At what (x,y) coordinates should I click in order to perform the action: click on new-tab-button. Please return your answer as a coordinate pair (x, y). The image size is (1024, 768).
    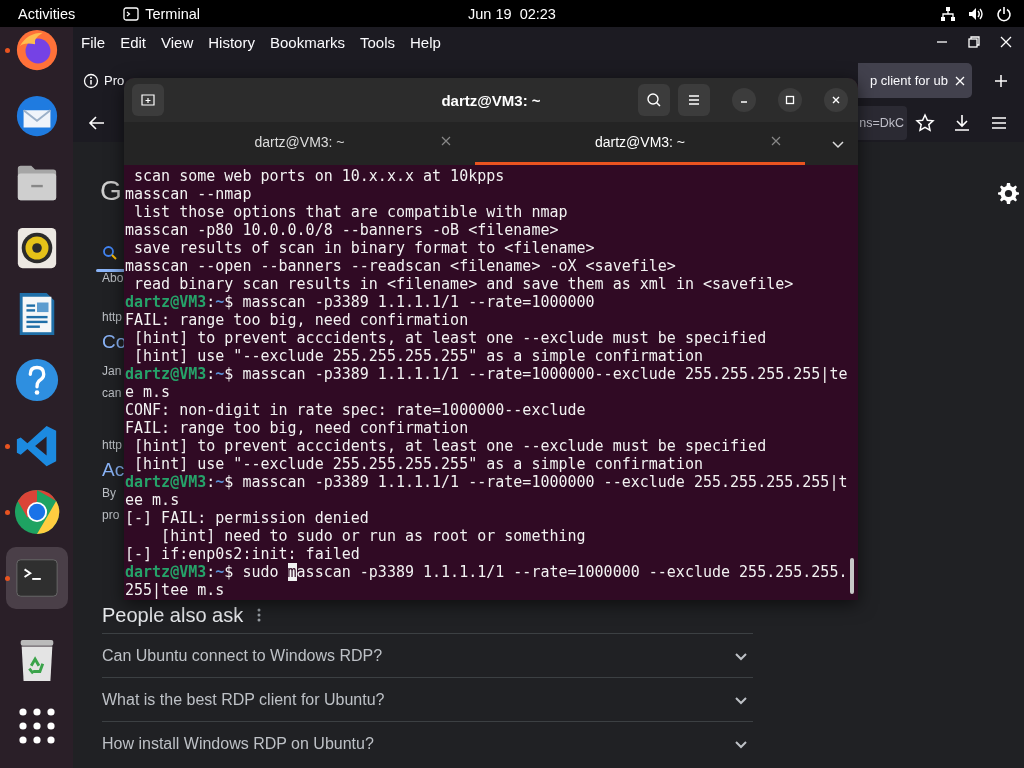
    Looking at the image, I should click on (148, 100).